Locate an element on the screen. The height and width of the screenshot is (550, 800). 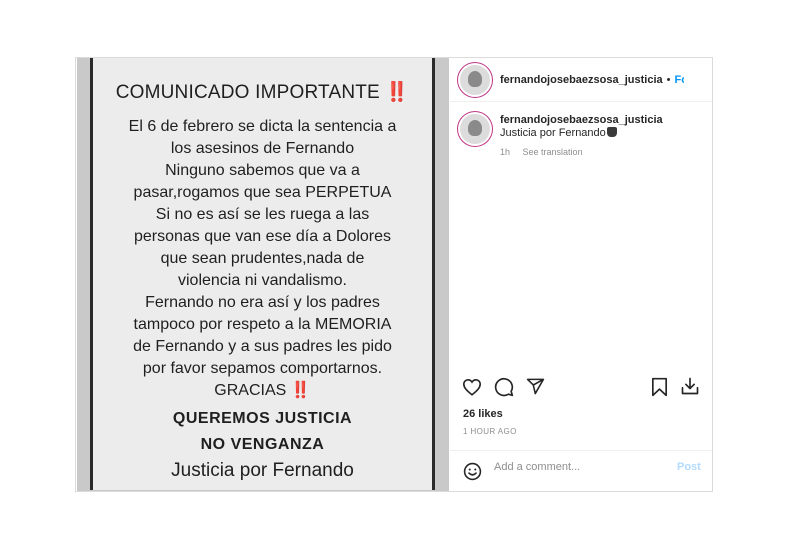
poster-line: de Fernando y a sus padres les pido is located at coordinates (262, 346).